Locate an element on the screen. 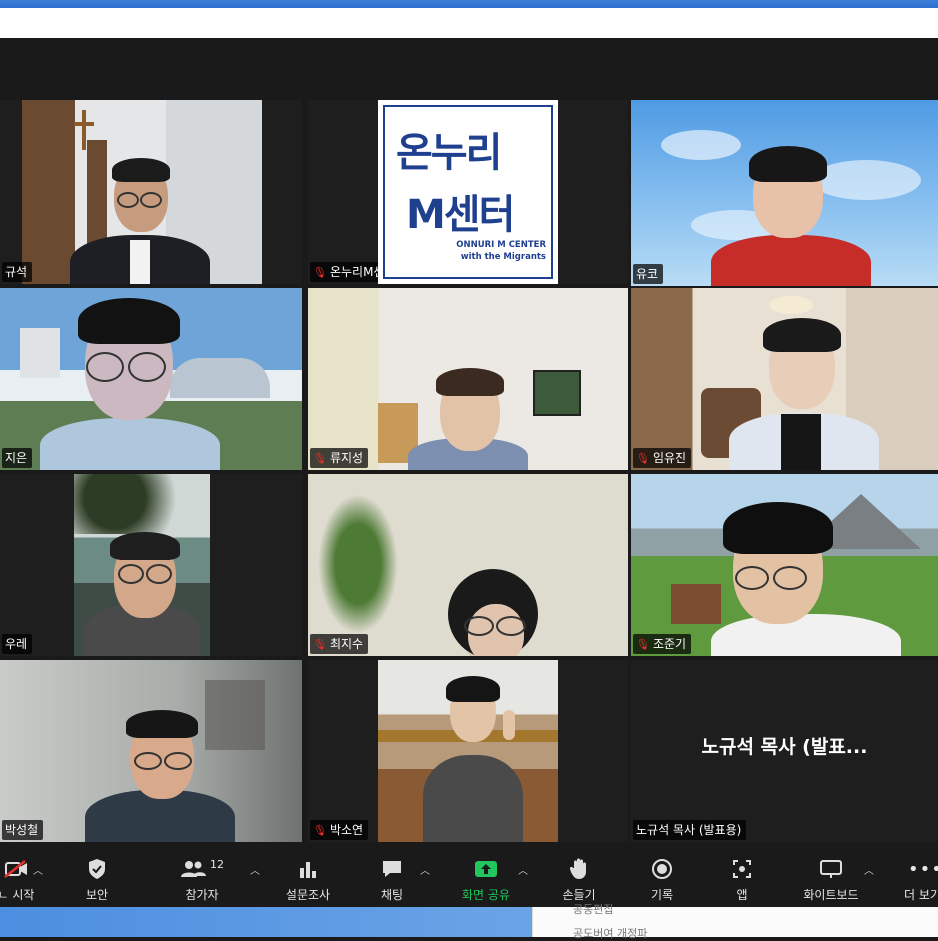  video-tile-jieun: 지은 is located at coordinates (151, 379).